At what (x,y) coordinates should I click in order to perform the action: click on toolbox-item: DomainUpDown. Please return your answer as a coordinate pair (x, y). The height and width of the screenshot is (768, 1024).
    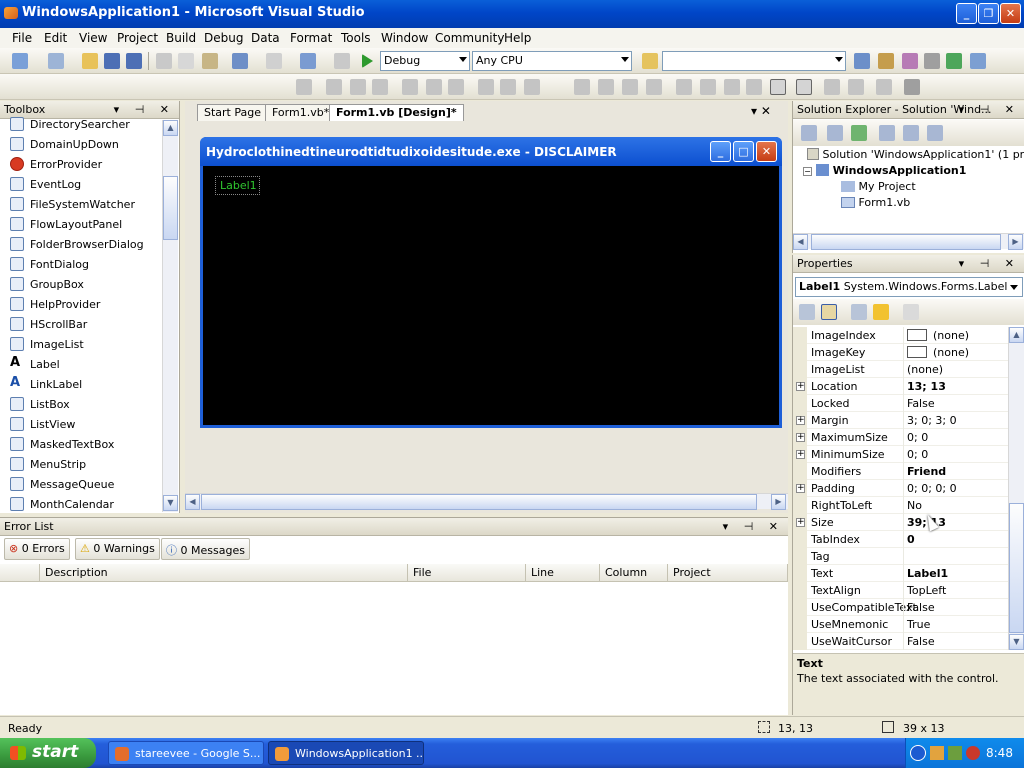
    Looking at the image, I should click on (85, 144).